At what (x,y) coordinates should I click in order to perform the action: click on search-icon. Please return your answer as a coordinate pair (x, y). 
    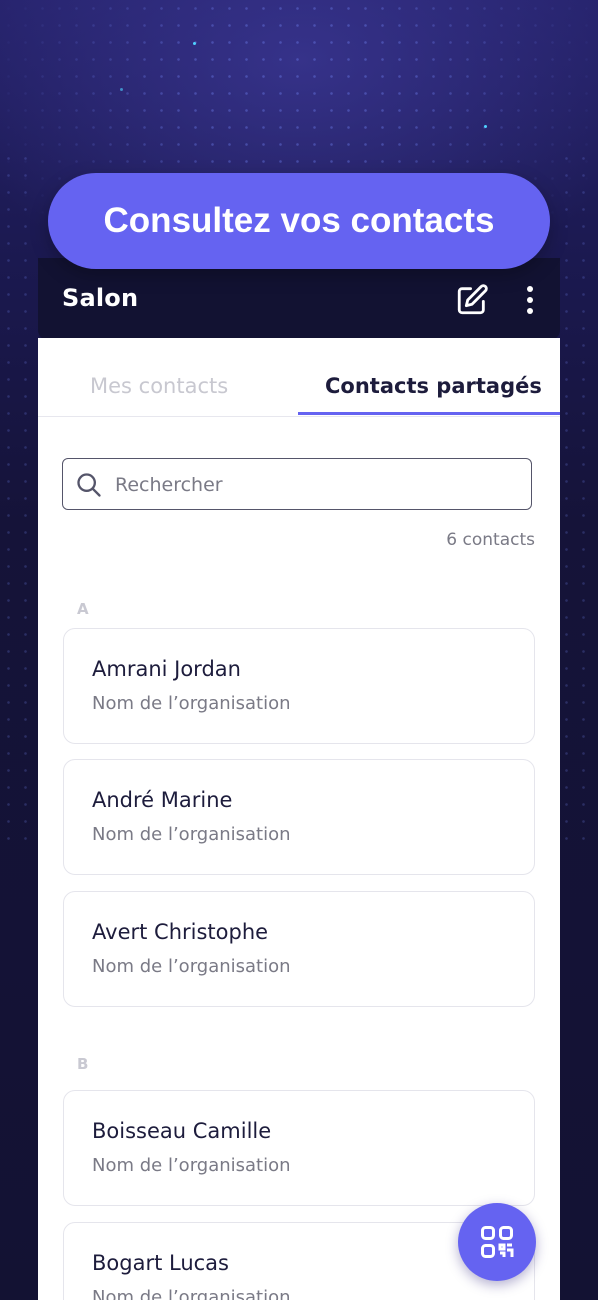
    Looking at the image, I should click on (89, 485).